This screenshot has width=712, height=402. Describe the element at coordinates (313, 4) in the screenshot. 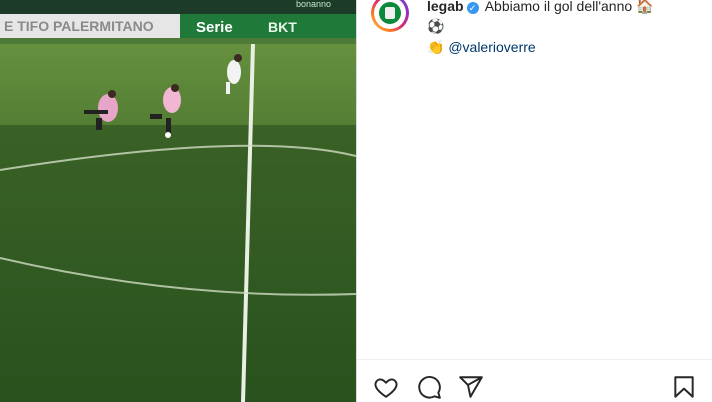

I see `banner-top-text: bonanno` at that location.